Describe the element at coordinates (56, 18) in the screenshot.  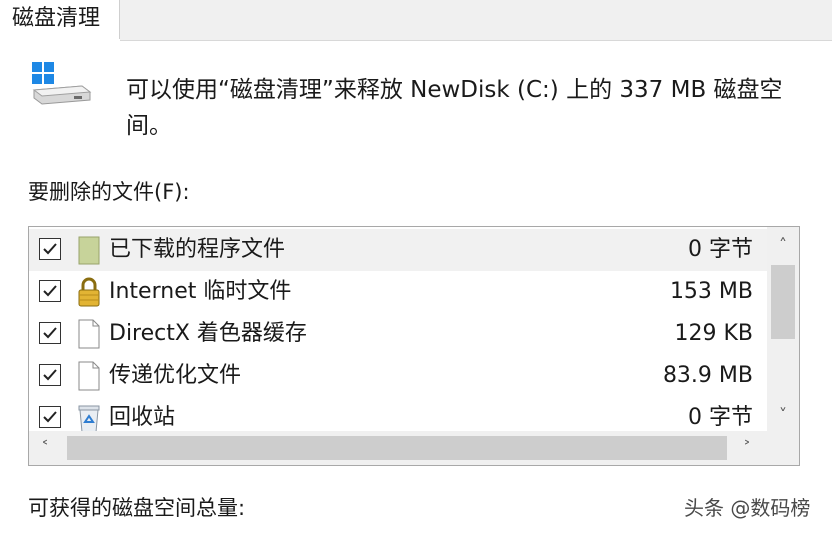
I see `tab-label: 磁盘清理` at that location.